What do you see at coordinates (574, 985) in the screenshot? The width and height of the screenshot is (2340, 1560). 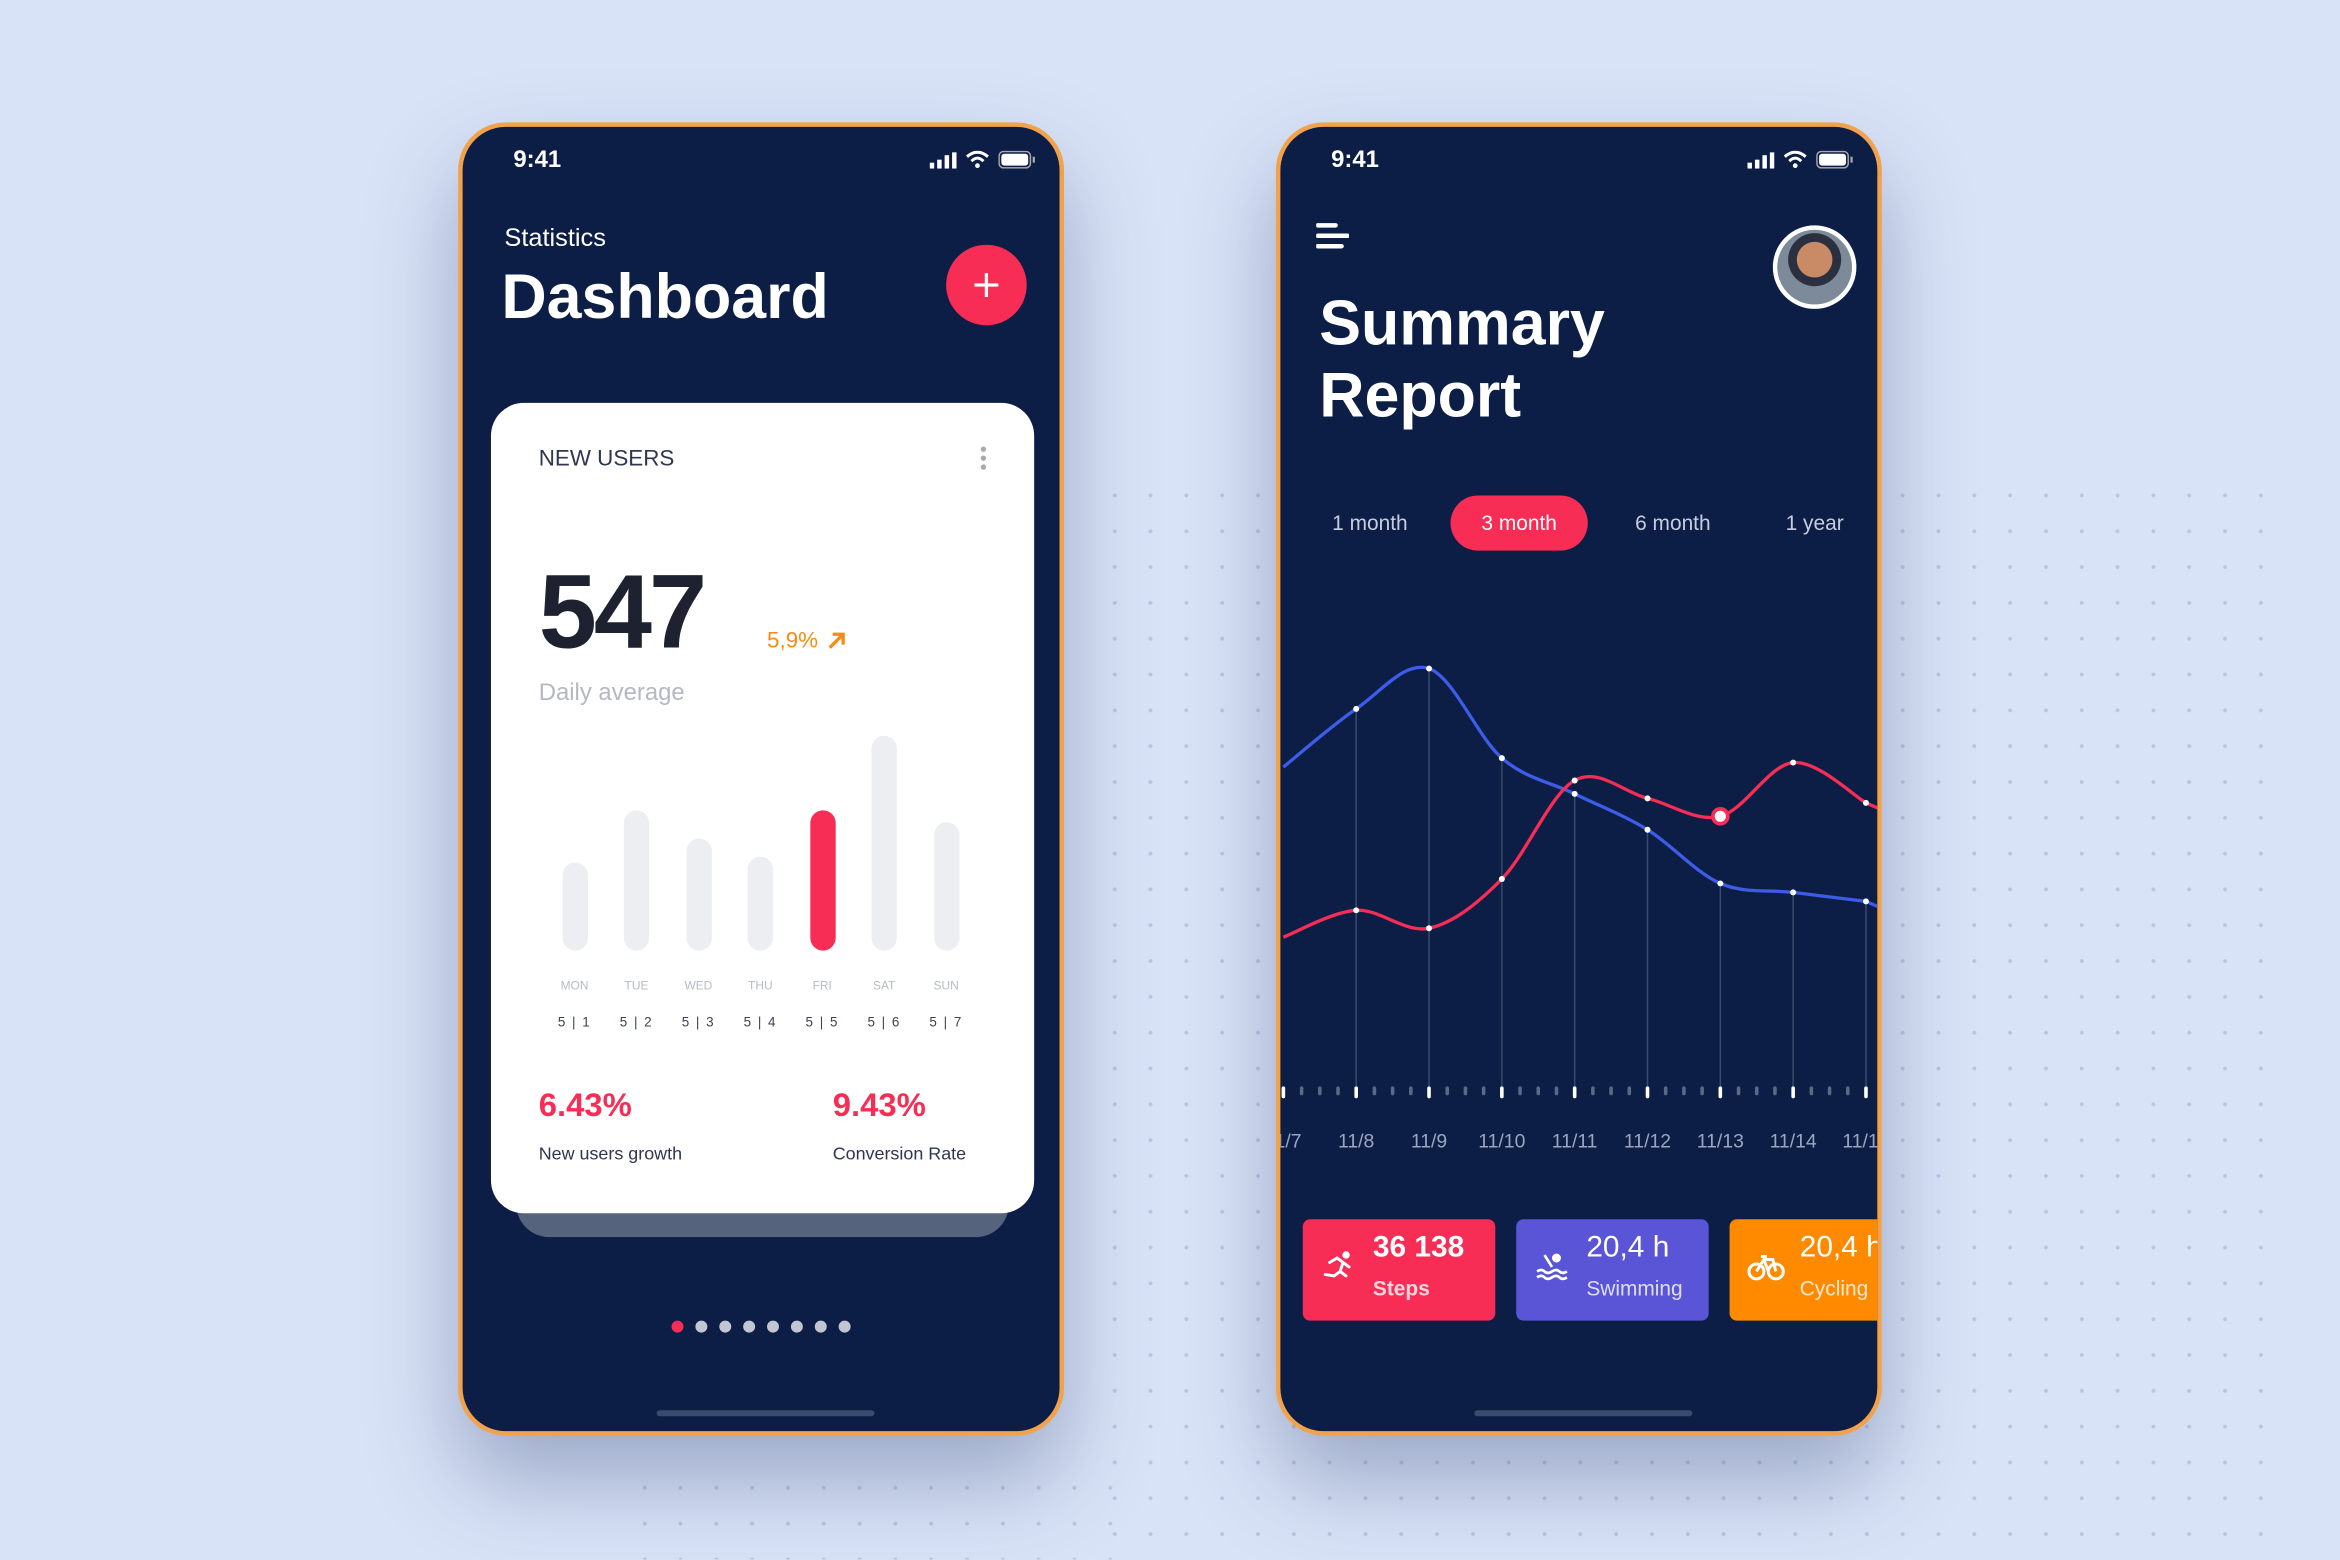 I see `day-label: MON` at bounding box center [574, 985].